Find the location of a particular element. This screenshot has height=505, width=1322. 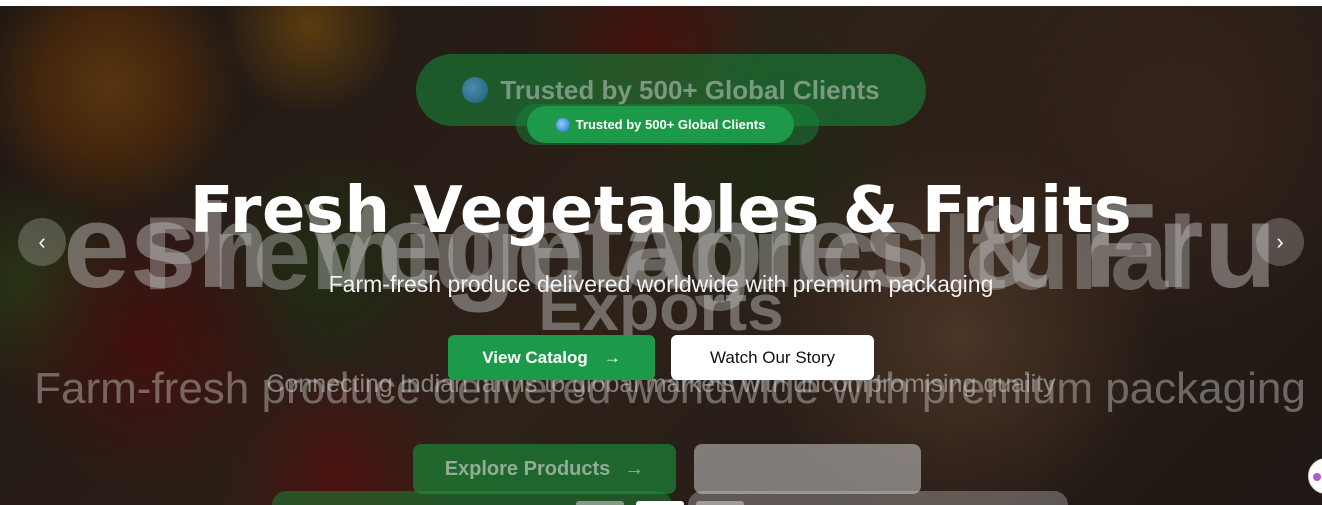

trust-badge-text: Trusted by 500+ Global Clients is located at coordinates (670, 124).